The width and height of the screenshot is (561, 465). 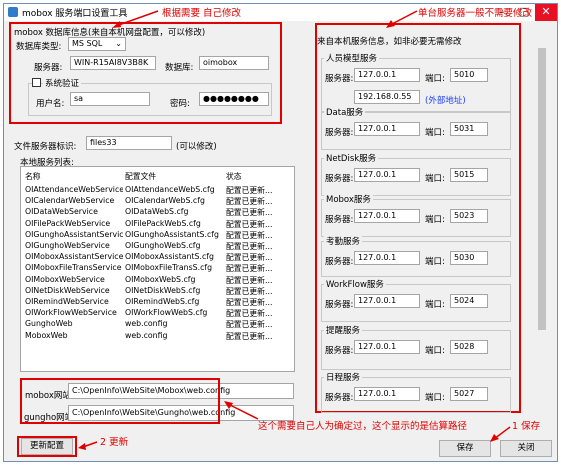 I want to click on service-group-title: WorkFlow服务, so click(x=355, y=284).